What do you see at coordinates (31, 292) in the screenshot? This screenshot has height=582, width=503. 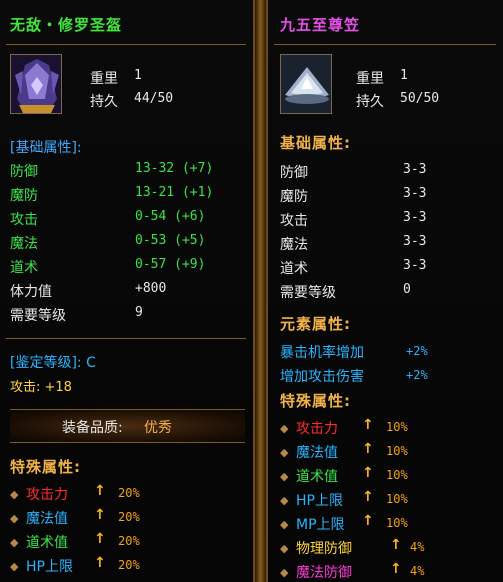 I see `hp-label: 体力值` at bounding box center [31, 292].